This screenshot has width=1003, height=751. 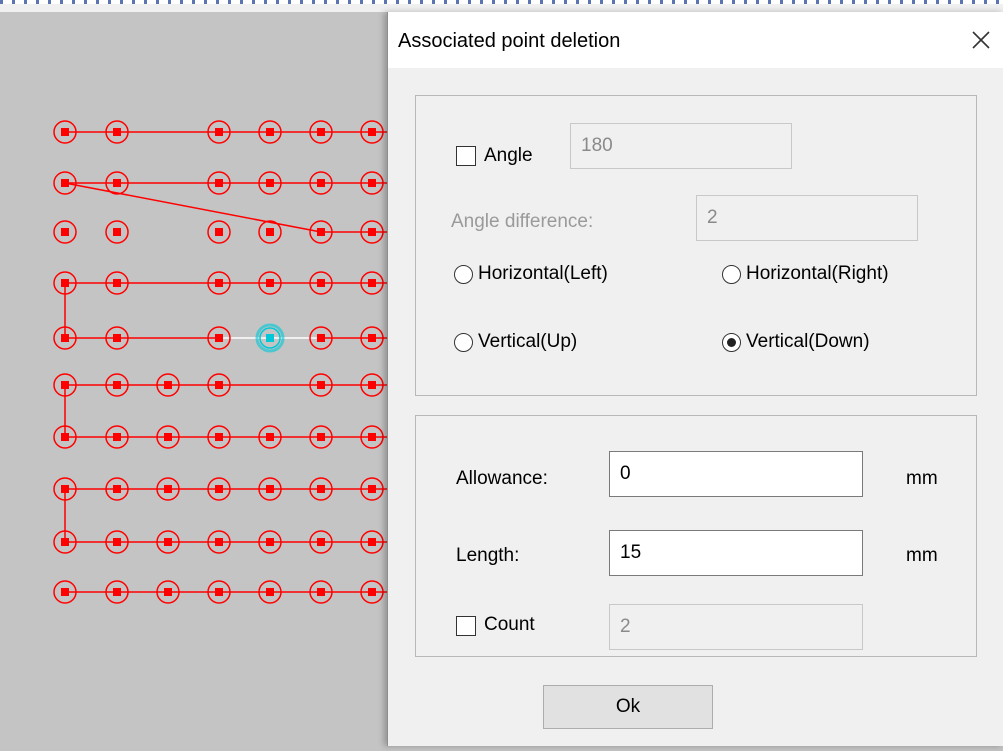 What do you see at coordinates (736, 627) in the screenshot?
I see `count-input` at bounding box center [736, 627].